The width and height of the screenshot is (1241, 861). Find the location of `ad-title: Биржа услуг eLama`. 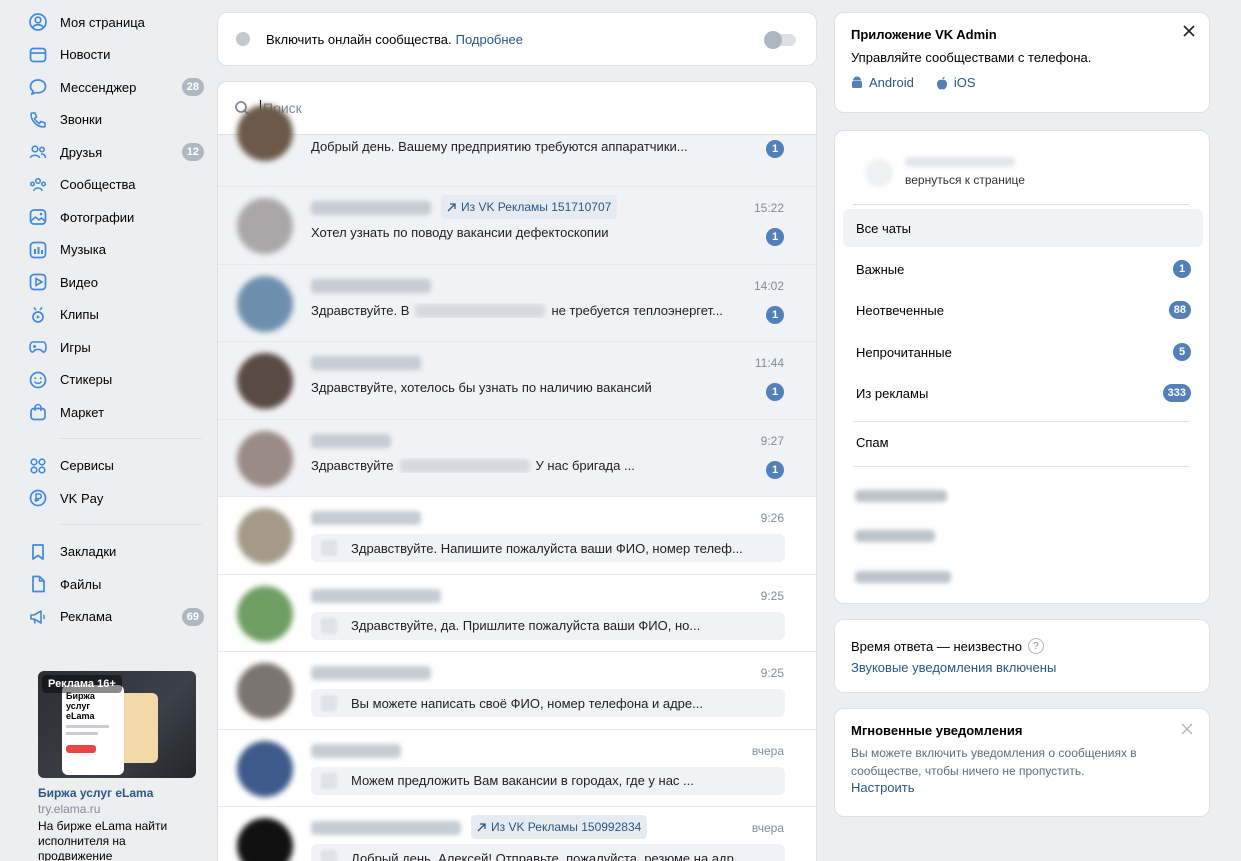

ad-title: Биржа услуг eLama is located at coordinates (118, 793).